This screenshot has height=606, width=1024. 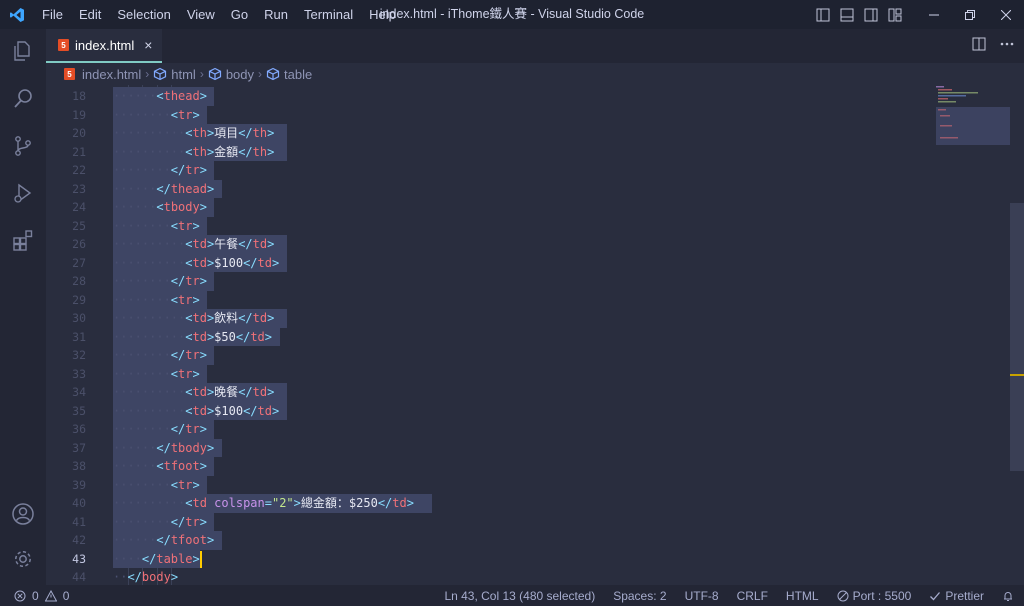 I want to click on code-line: 35 ··········<td>$100</td>, so click(x=535, y=410).